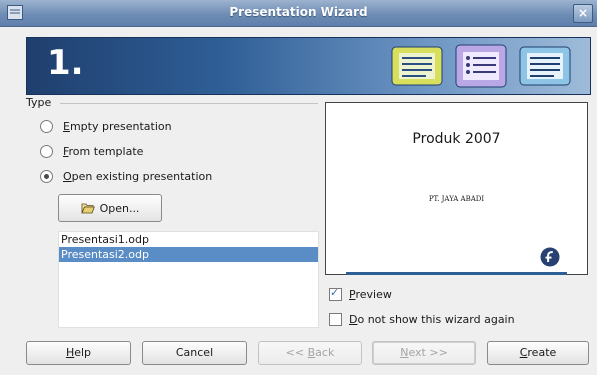  I want to click on radio-from-template: From template, so click(91, 151).